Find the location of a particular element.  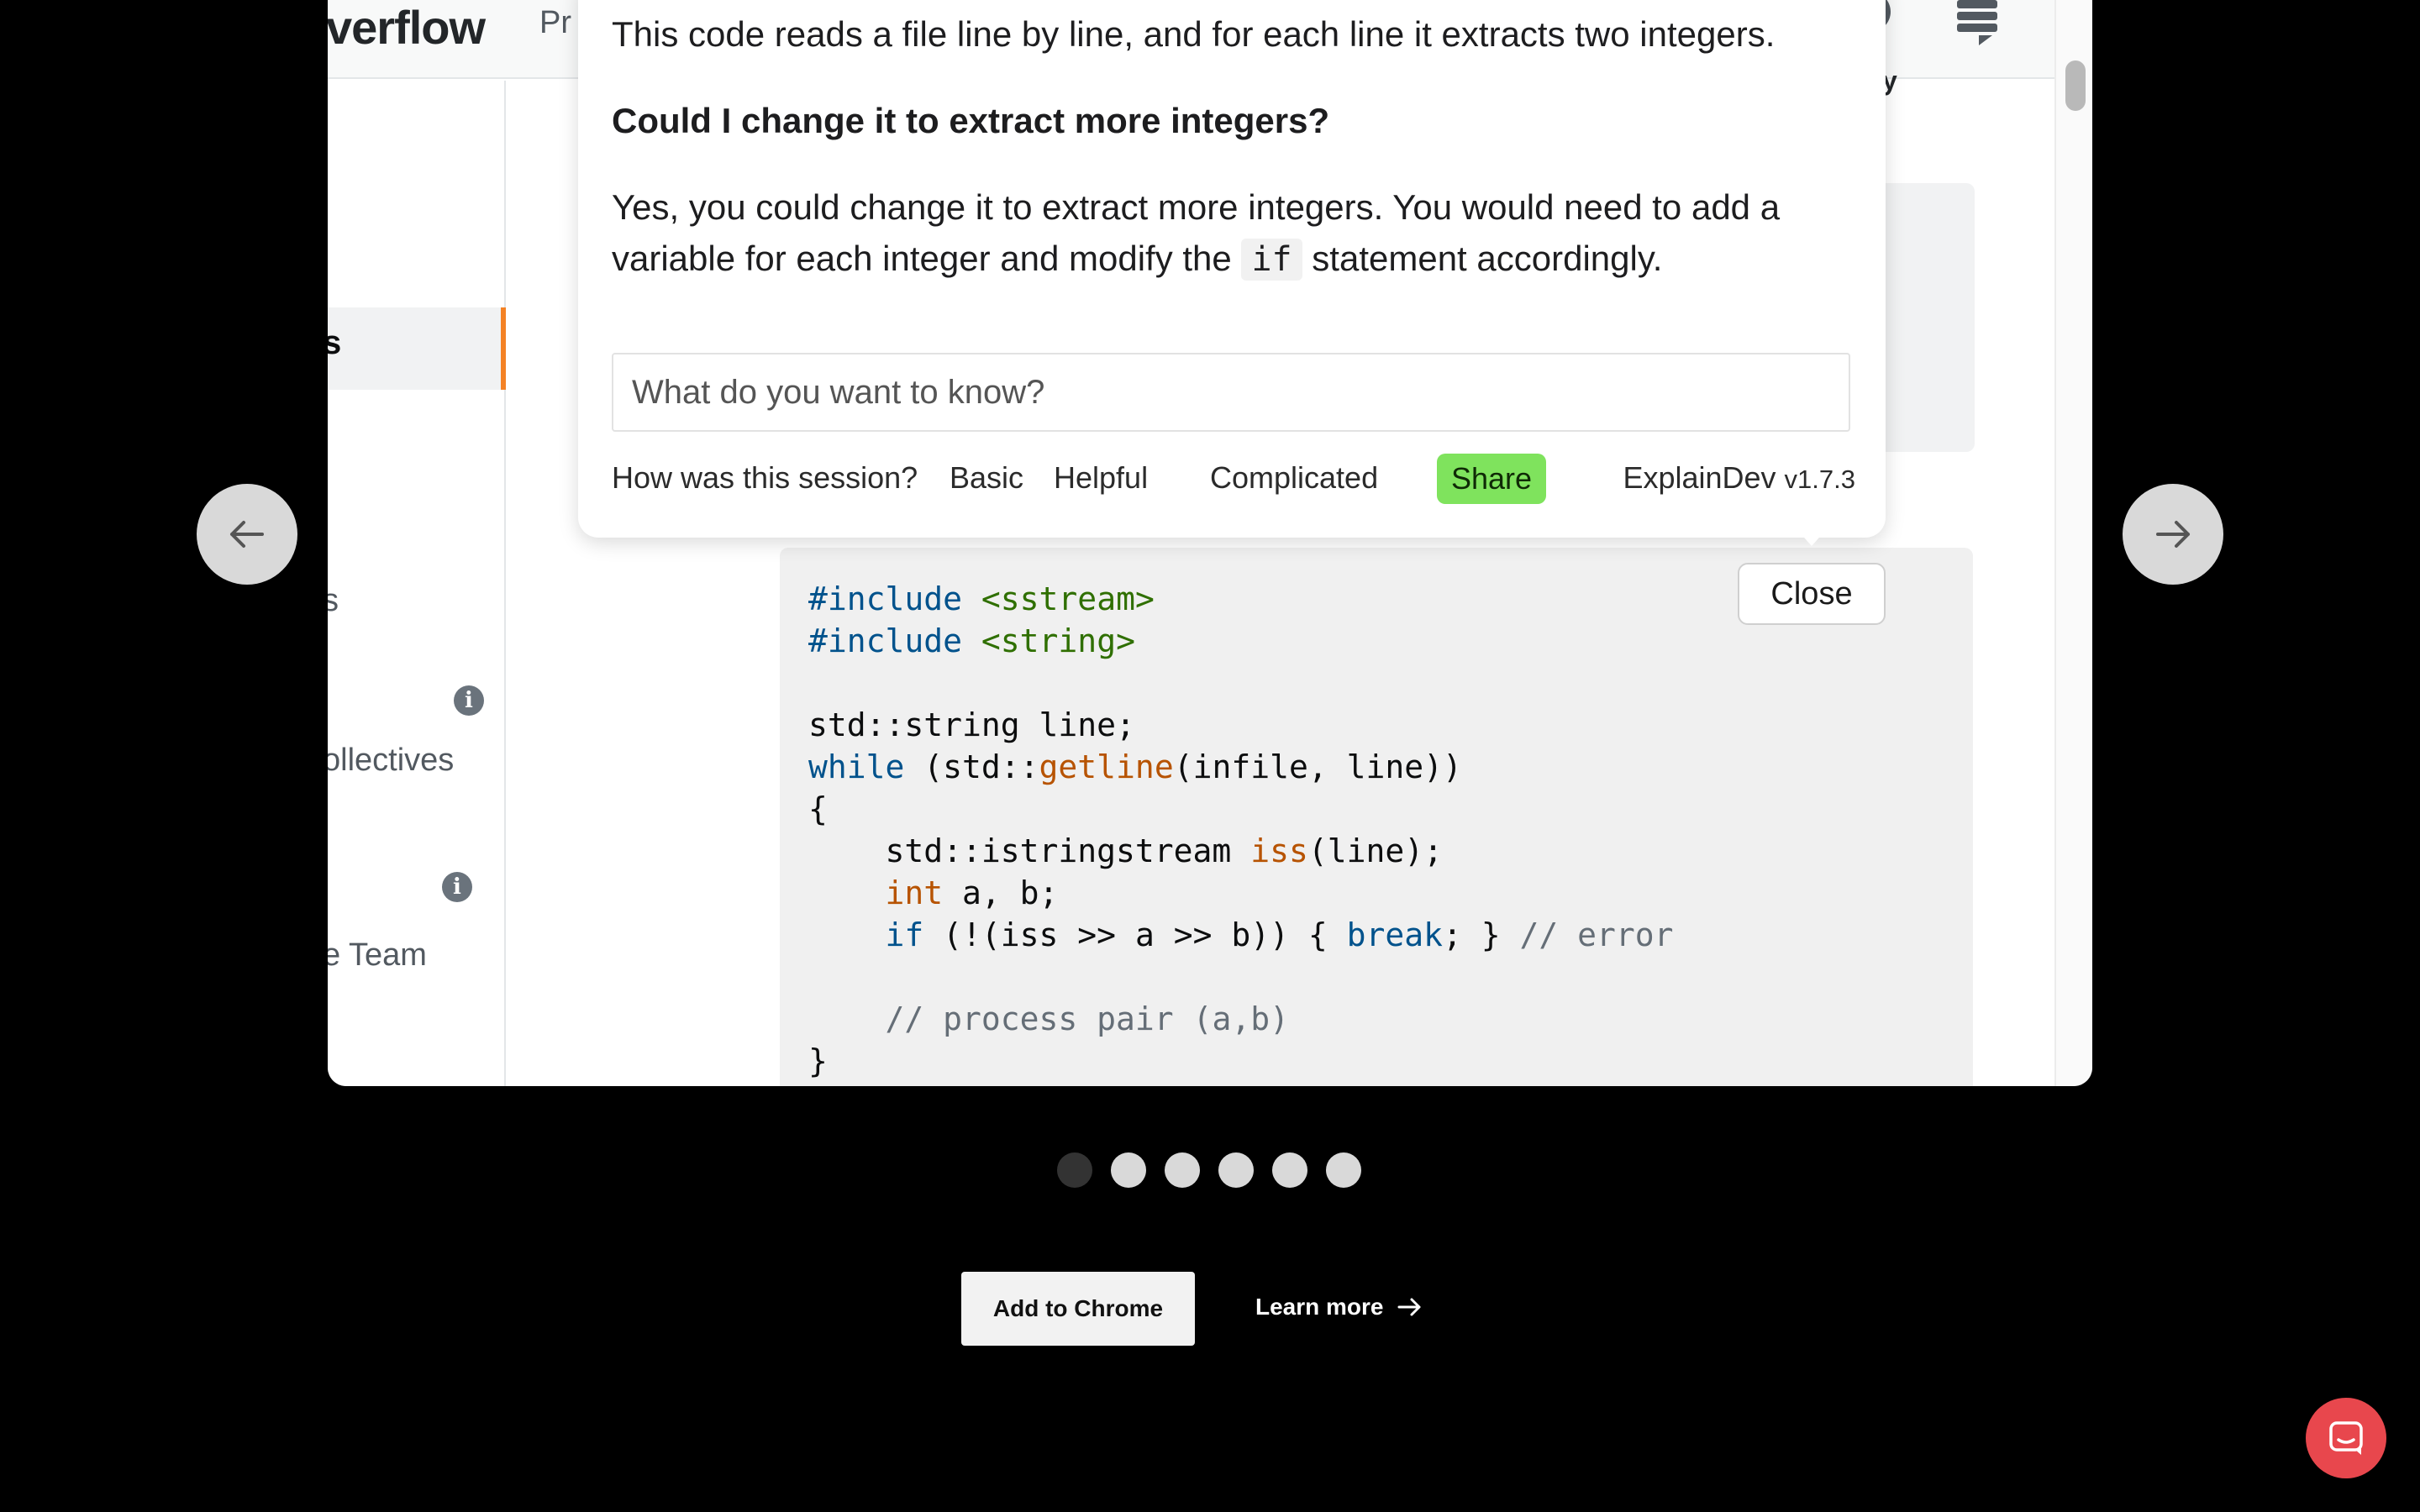

inline-code: if is located at coordinates (1271, 260).